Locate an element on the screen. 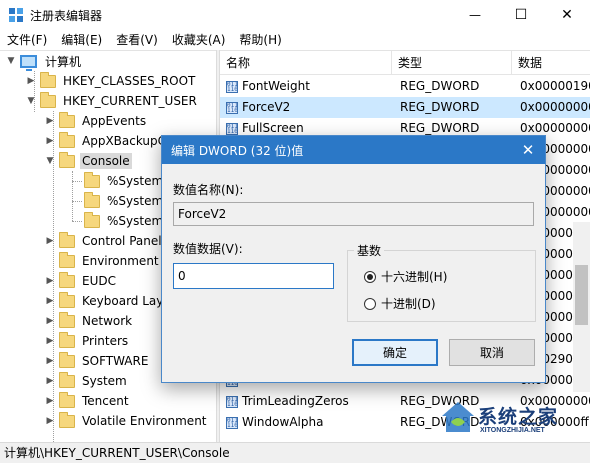 The image size is (590, 463). column-header-type: 类型 is located at coordinates (452, 63).